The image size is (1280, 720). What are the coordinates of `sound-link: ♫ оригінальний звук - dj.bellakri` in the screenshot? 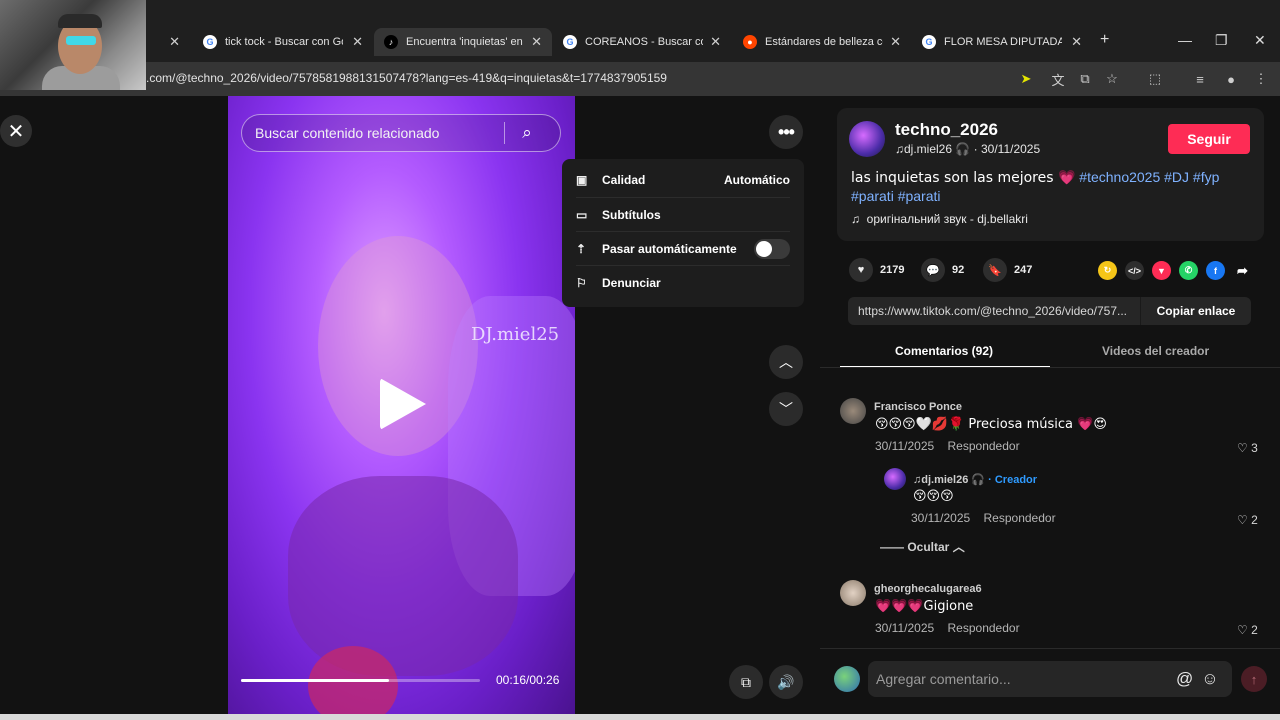 It's located at (939, 219).